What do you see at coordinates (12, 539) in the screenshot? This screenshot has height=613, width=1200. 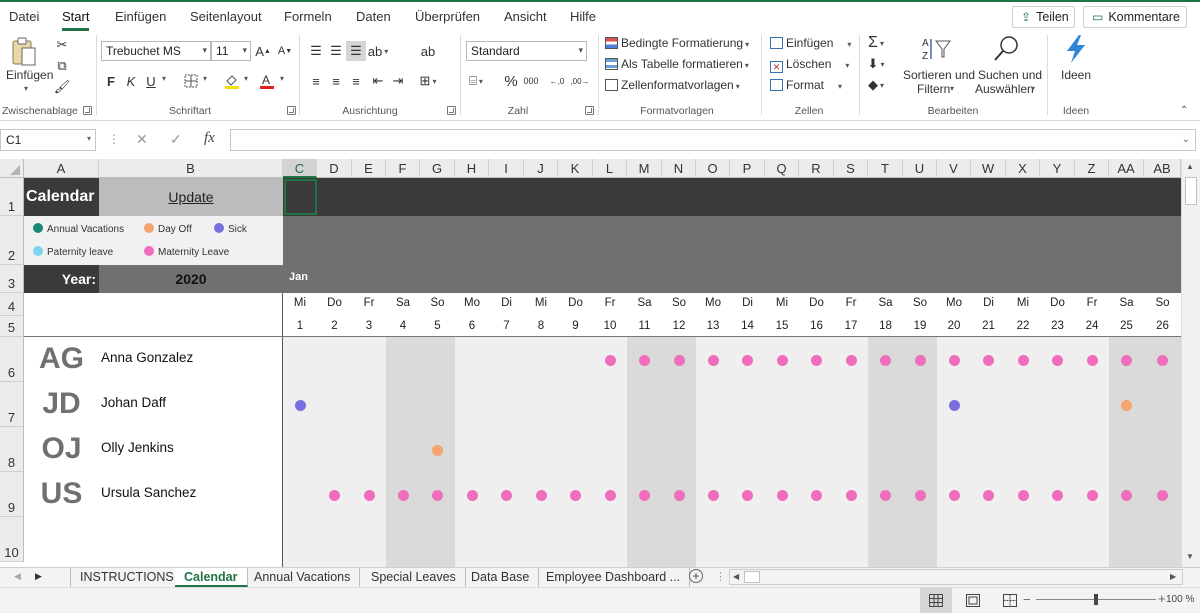 I see `row-header-10: 10` at bounding box center [12, 539].